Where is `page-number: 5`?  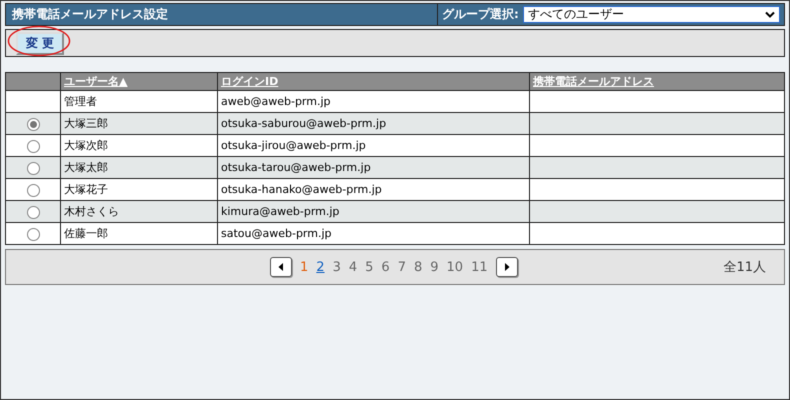 page-number: 5 is located at coordinates (369, 267).